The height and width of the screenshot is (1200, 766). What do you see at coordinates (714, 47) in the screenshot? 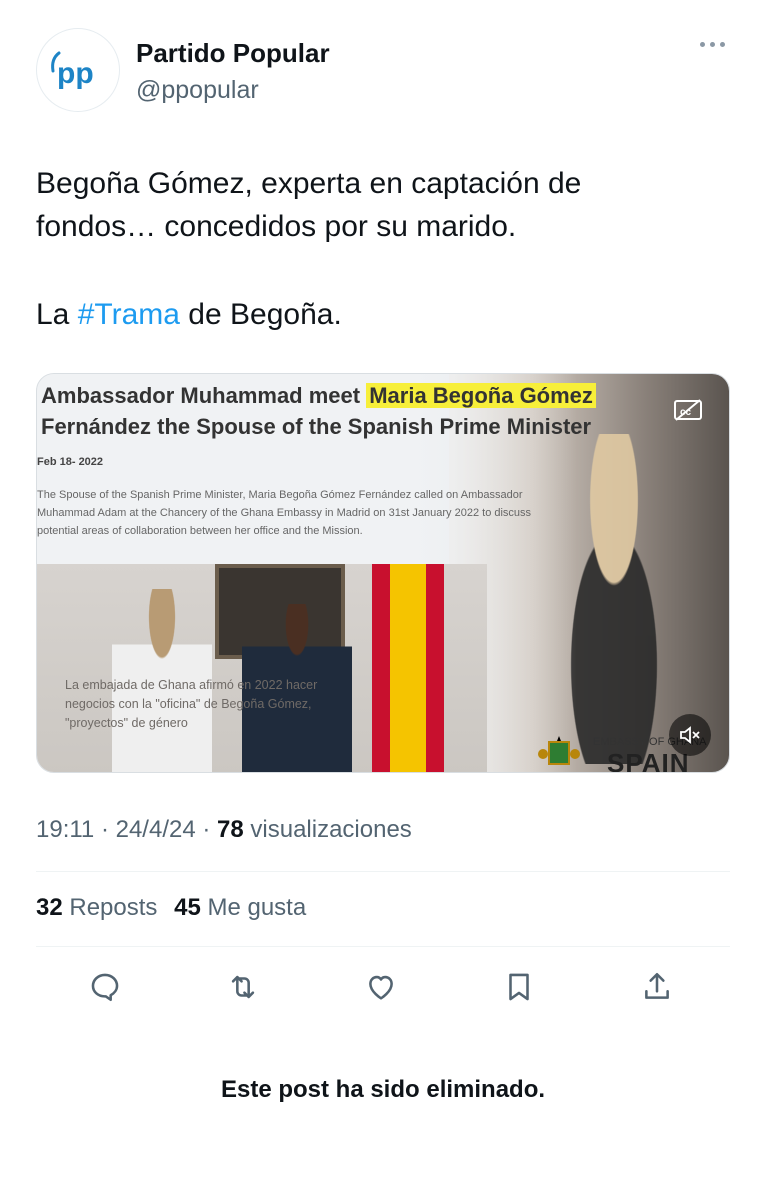
I see `more-options-icon` at bounding box center [714, 47].